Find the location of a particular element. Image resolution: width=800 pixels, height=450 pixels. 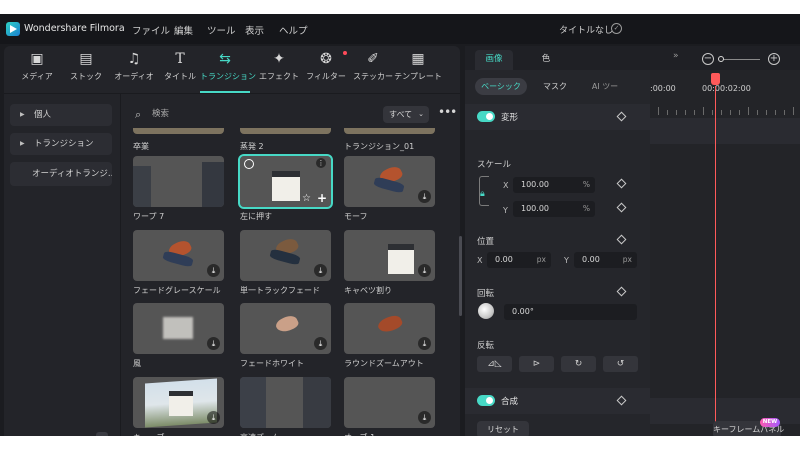

transition-tile: ⤓ キャベツ割り is located at coordinates (389, 263).